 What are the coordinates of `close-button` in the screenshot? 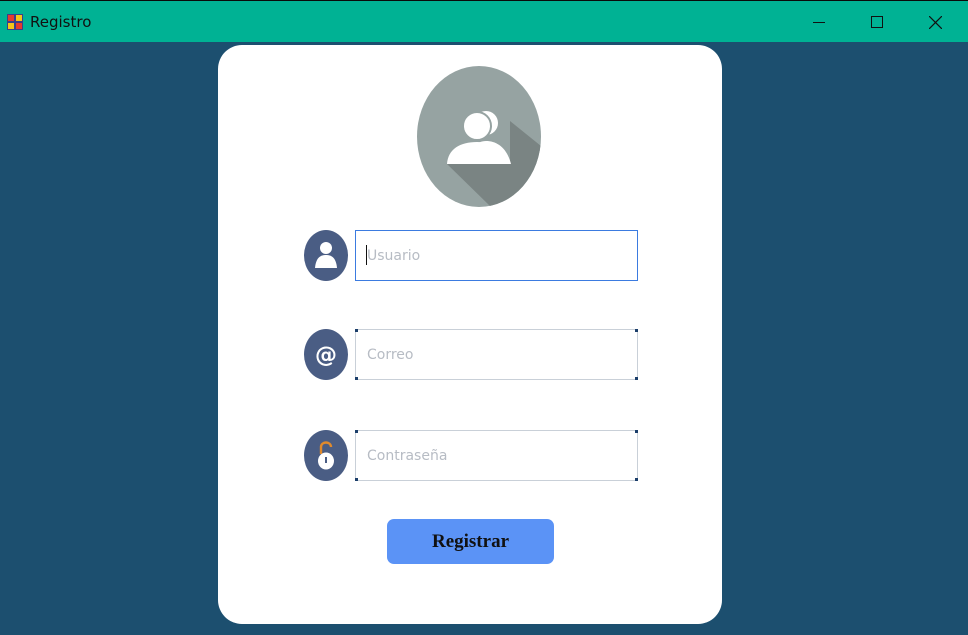 It's located at (935, 22).